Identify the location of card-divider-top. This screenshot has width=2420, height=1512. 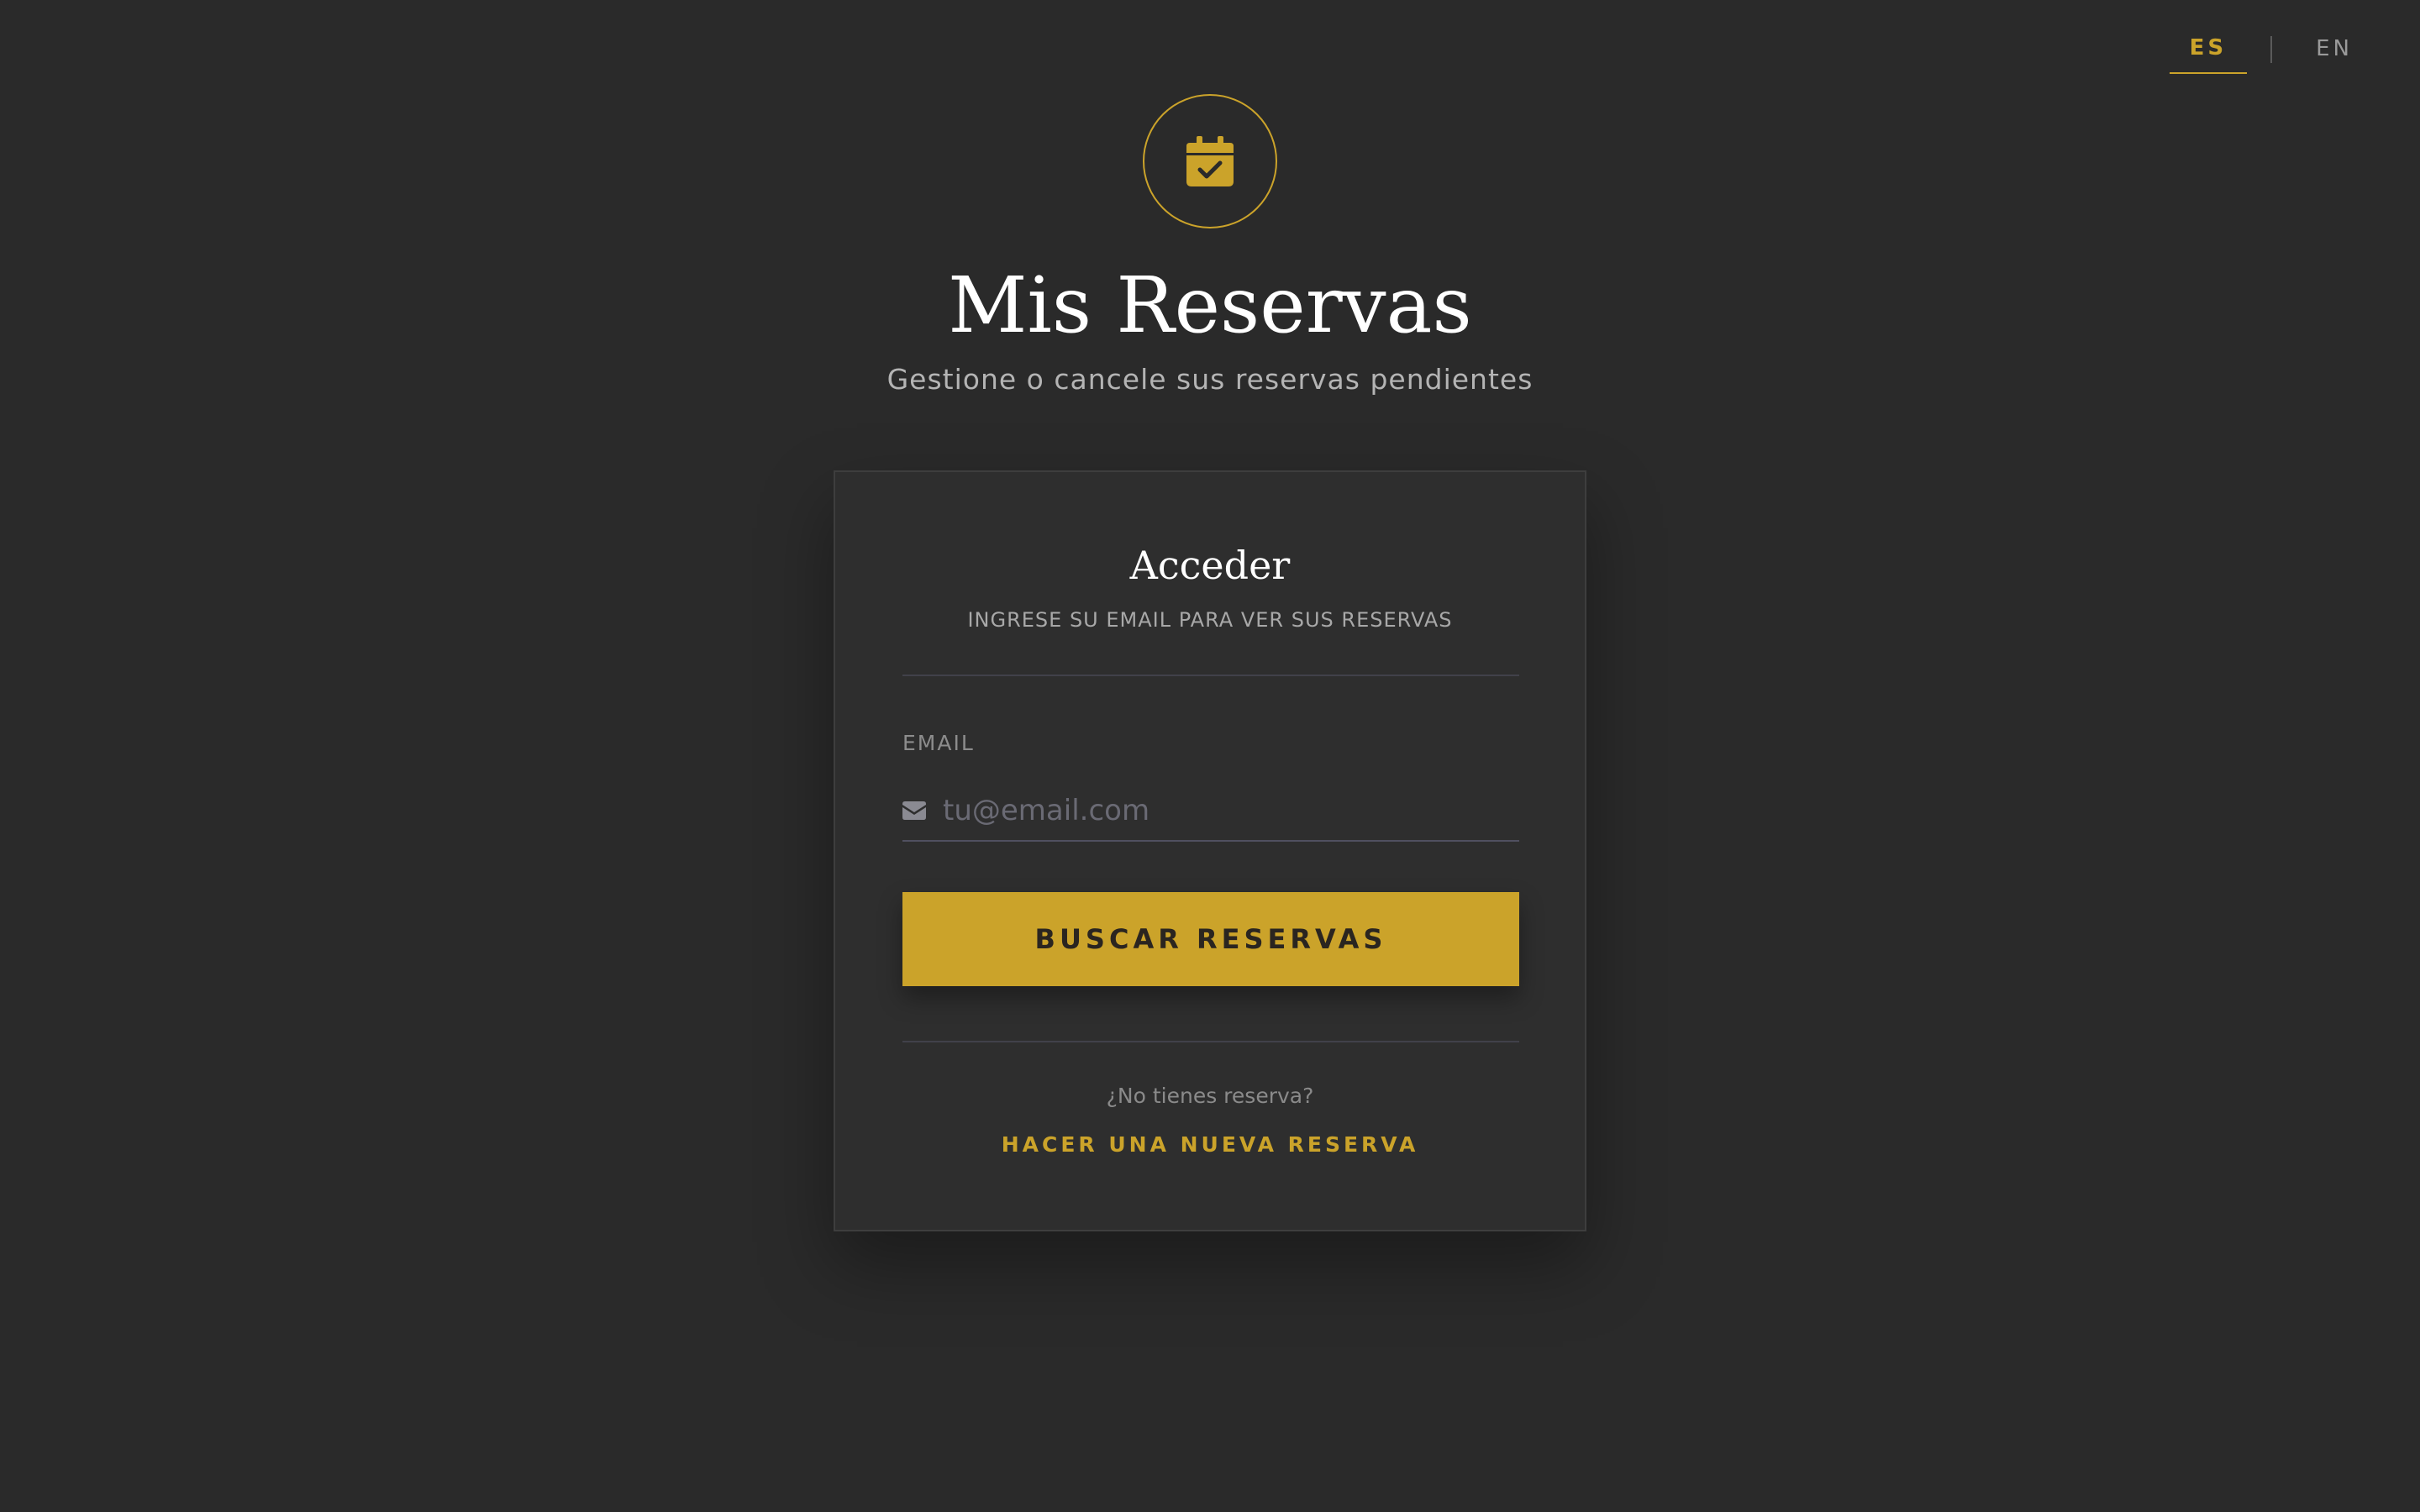
(1210, 675).